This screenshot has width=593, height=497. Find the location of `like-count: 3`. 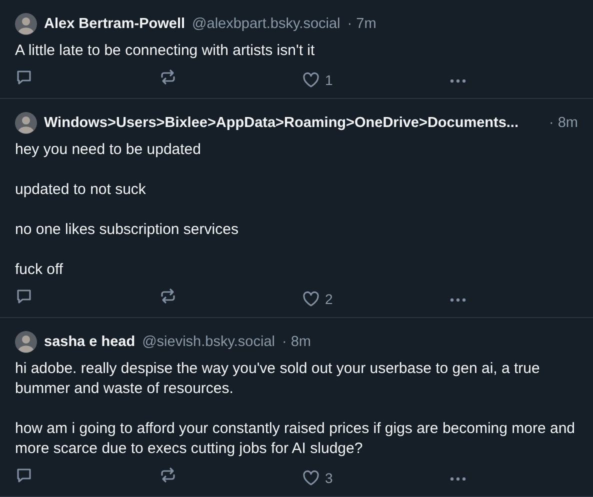

like-count: 3 is located at coordinates (329, 478).